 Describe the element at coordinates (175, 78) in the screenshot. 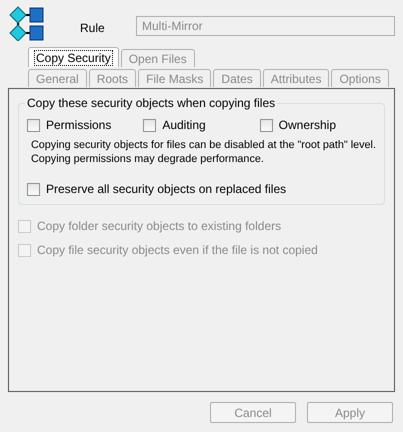

I see `tab: File Masks` at that location.